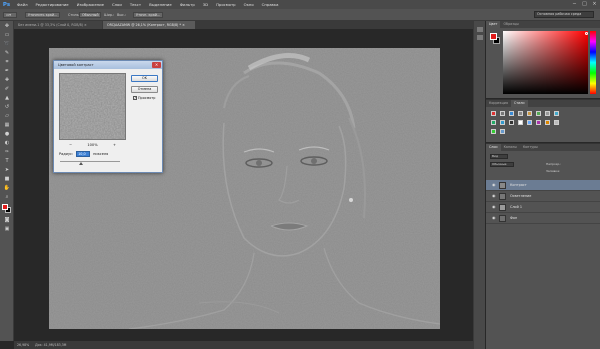  What do you see at coordinates (7, 62) in the screenshot?
I see `crop-tool-icon: ⌗` at bounding box center [7, 62].